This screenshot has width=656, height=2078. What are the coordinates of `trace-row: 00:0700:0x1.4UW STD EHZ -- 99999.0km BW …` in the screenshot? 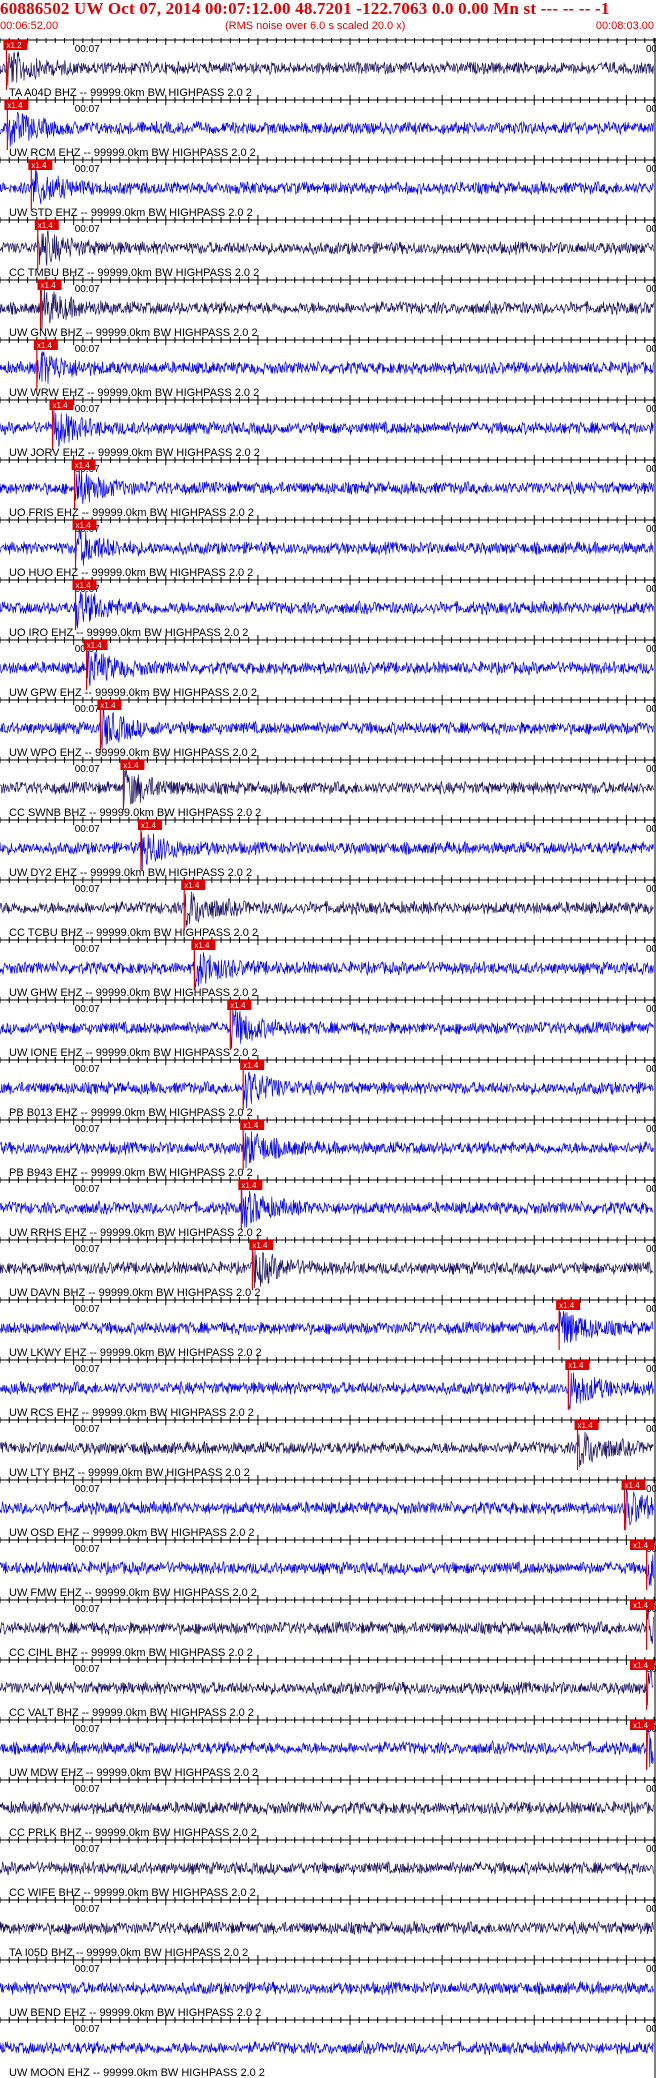 It's located at (328, 187).